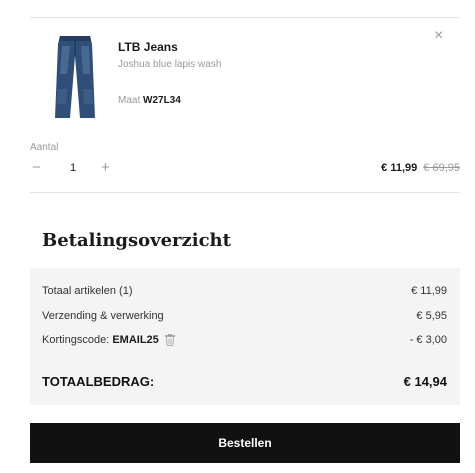 The width and height of the screenshot is (475, 473). Describe the element at coordinates (87, 291) in the screenshot. I see `summary-row-label: Totaal artikelen (1)` at that location.